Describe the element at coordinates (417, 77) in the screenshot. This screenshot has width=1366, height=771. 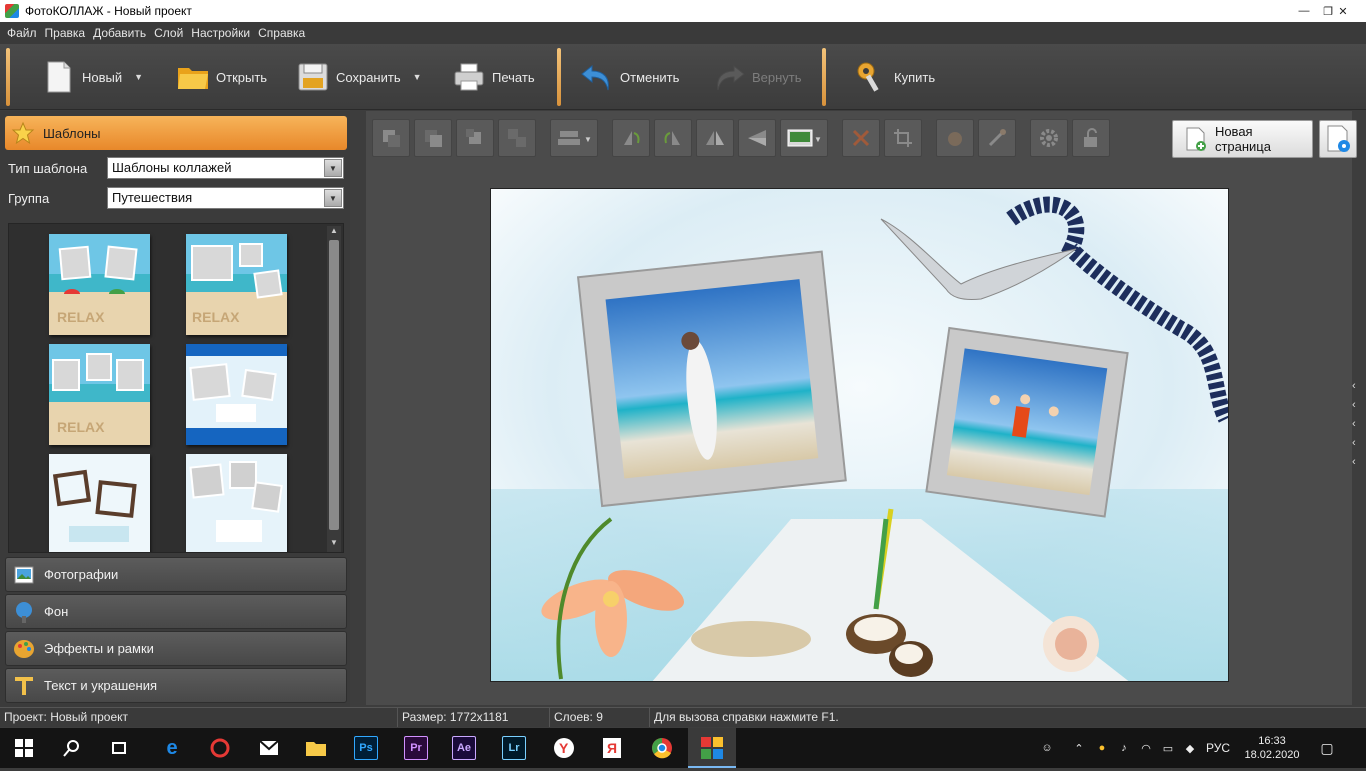
I see `save-dropdown-icon: ▼` at that location.